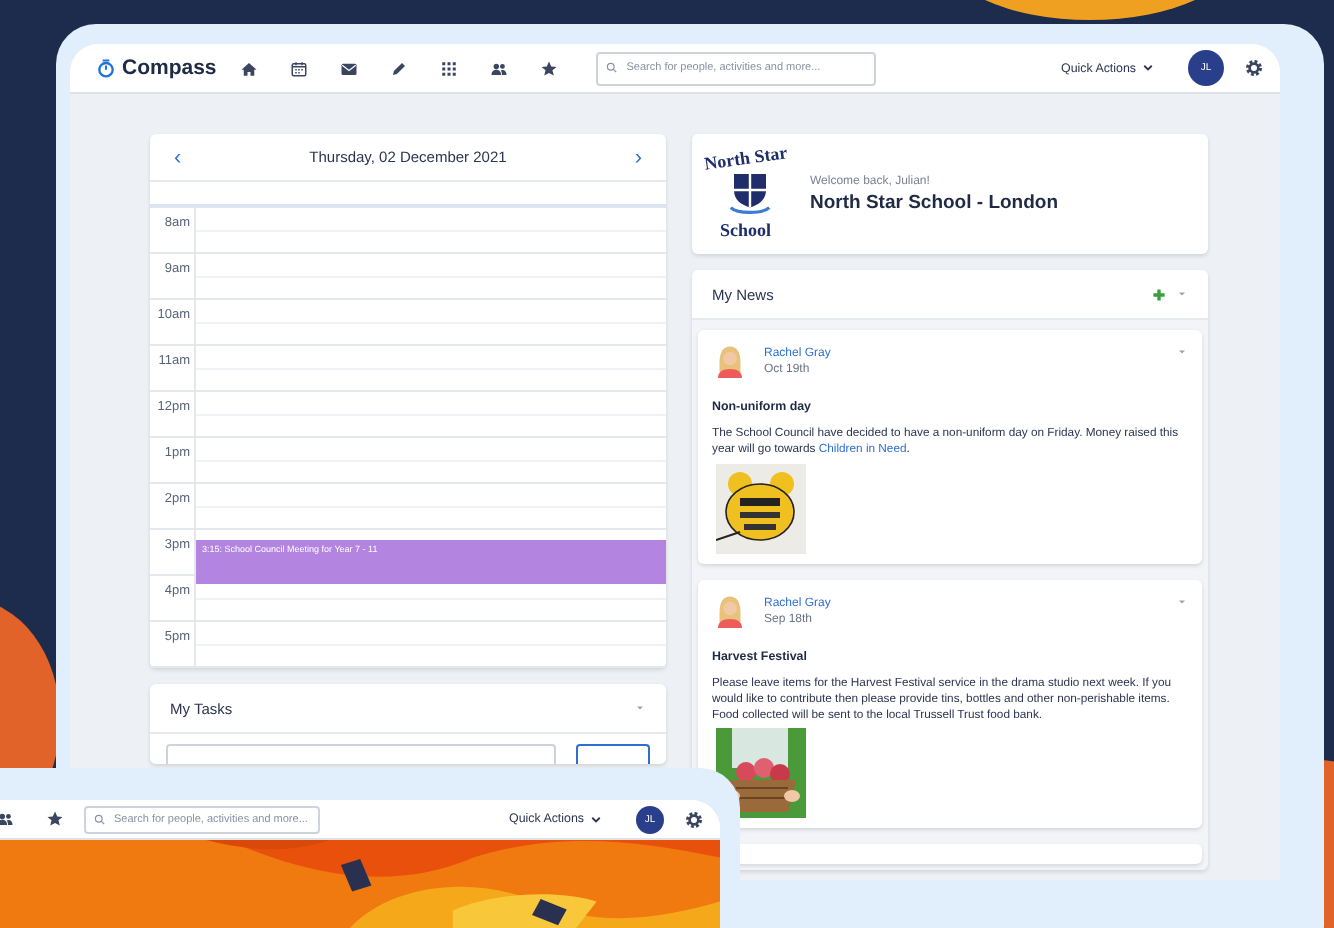 The width and height of the screenshot is (1334, 928). I want to click on logo-text: School, so click(746, 230).